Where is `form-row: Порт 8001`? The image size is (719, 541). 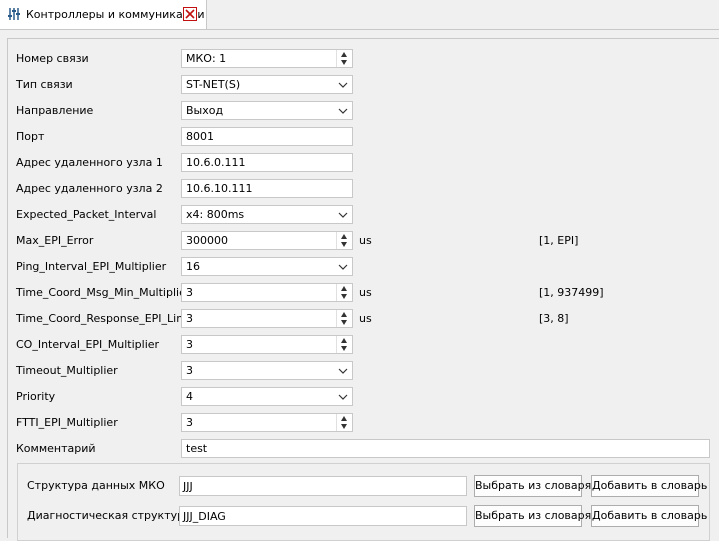
form-row: Порт 8001 is located at coordinates (363, 137).